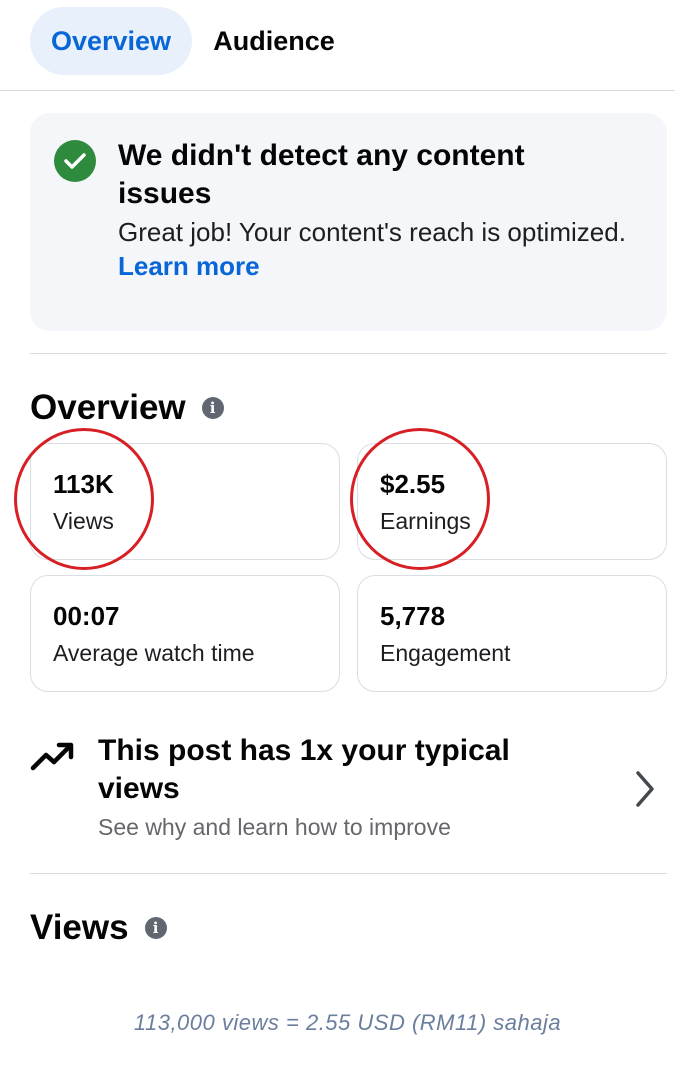 The height and width of the screenshot is (1084, 675). I want to click on overview-heading: Overview i, so click(127, 408).